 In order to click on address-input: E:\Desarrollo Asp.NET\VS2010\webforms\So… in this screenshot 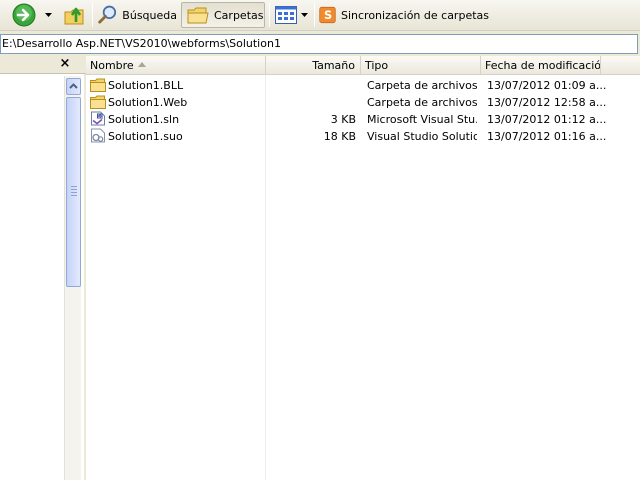, I will do `click(319, 44)`.